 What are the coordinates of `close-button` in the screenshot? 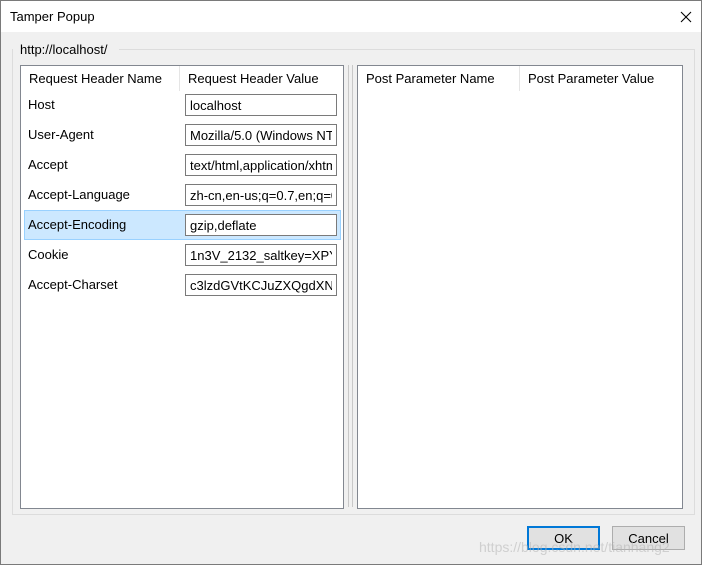 It's located at (686, 16).